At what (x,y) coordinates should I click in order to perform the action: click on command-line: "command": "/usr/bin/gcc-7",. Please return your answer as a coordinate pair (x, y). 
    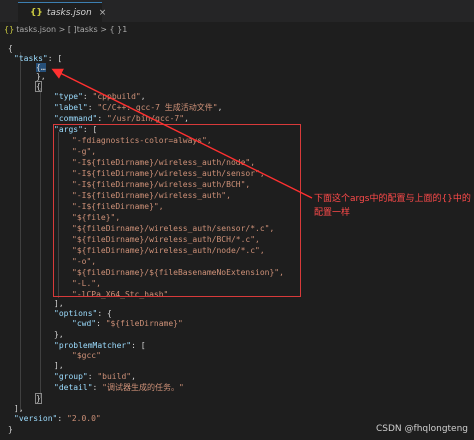
    Looking at the image, I should click on (121, 118).